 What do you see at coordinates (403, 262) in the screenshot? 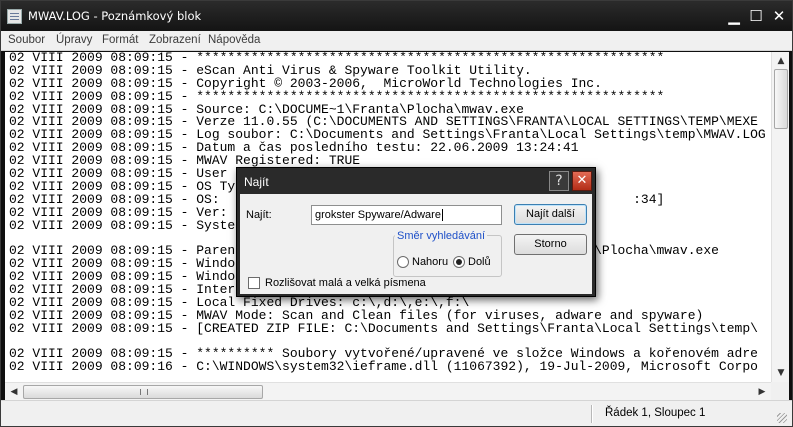
I see `direction-up-radio` at bounding box center [403, 262].